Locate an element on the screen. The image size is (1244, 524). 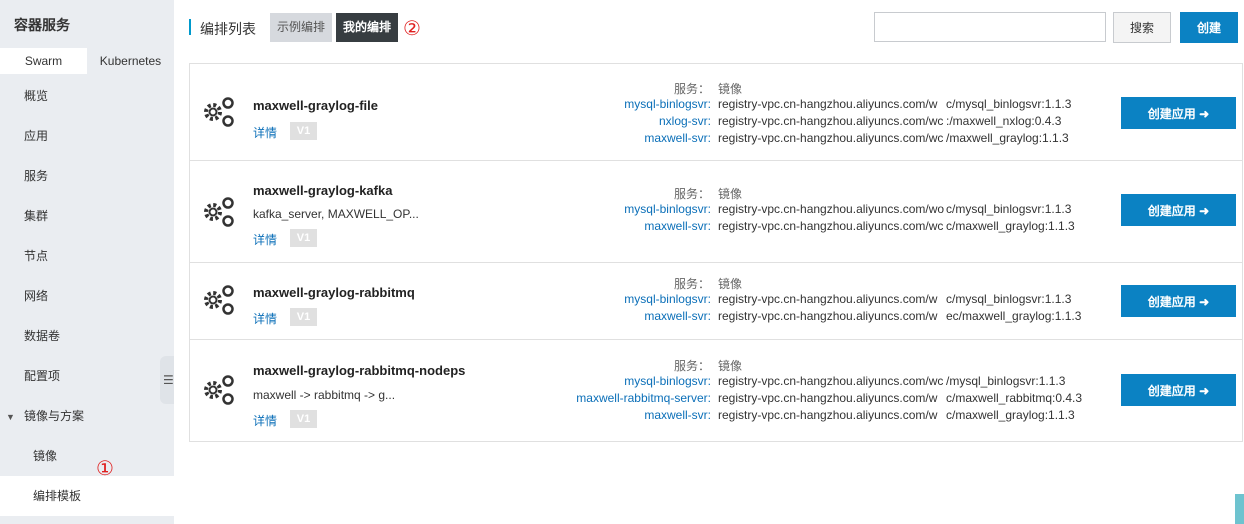
sidebar-collapse-handle: ☰ is located at coordinates (167, 380).